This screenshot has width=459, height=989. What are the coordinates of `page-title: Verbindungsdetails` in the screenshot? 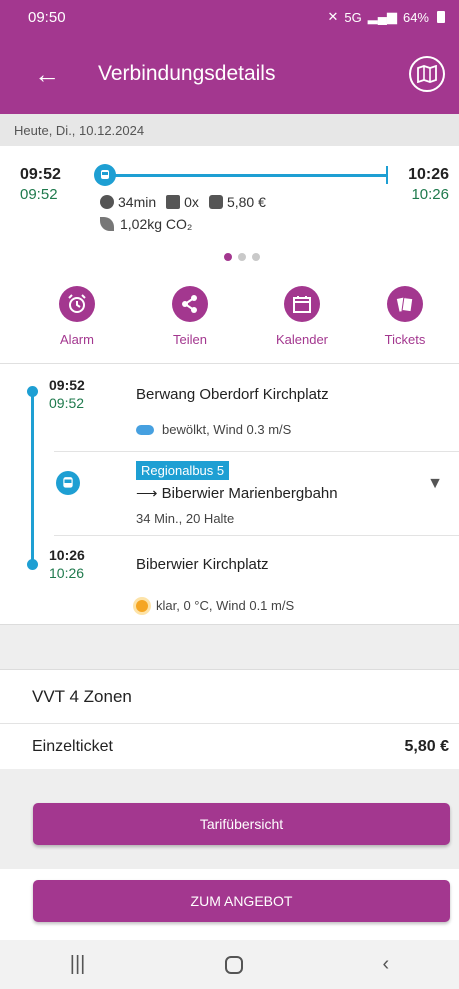 It's located at (187, 73).